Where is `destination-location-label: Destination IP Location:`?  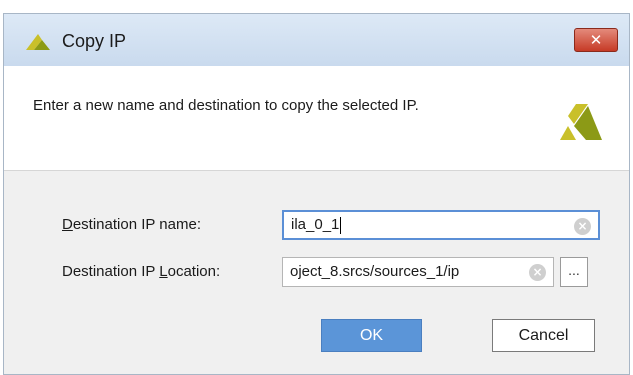 destination-location-label: Destination IP Location: is located at coordinates (141, 271).